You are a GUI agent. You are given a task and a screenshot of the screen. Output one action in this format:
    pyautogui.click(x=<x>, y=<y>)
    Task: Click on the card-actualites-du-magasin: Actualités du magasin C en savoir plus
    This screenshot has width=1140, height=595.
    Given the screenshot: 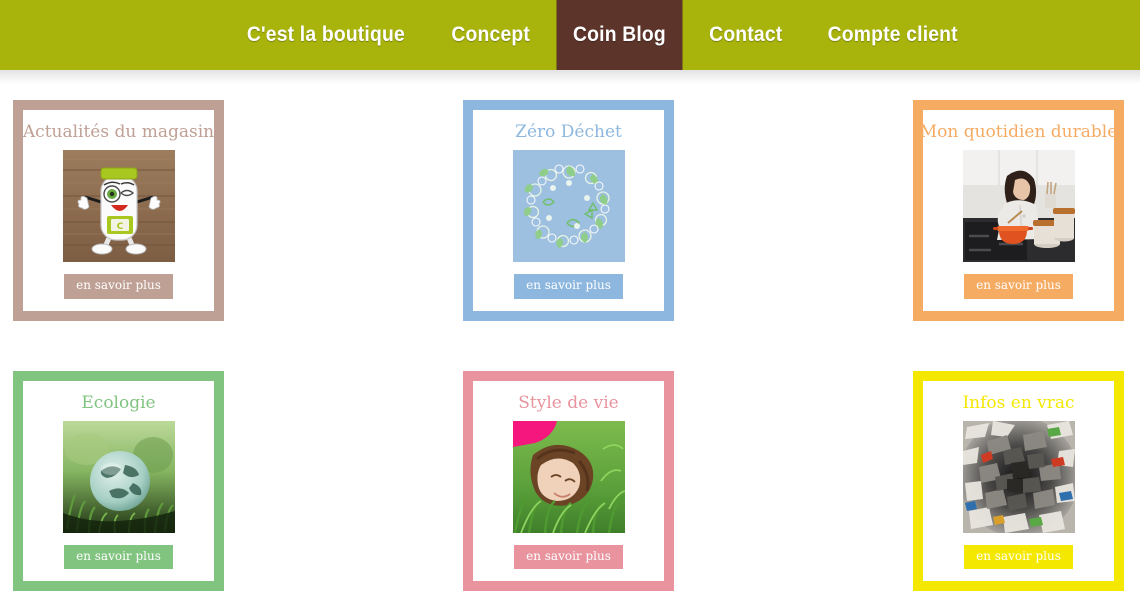 What is the action you would take?
    pyautogui.click(x=118, y=210)
    